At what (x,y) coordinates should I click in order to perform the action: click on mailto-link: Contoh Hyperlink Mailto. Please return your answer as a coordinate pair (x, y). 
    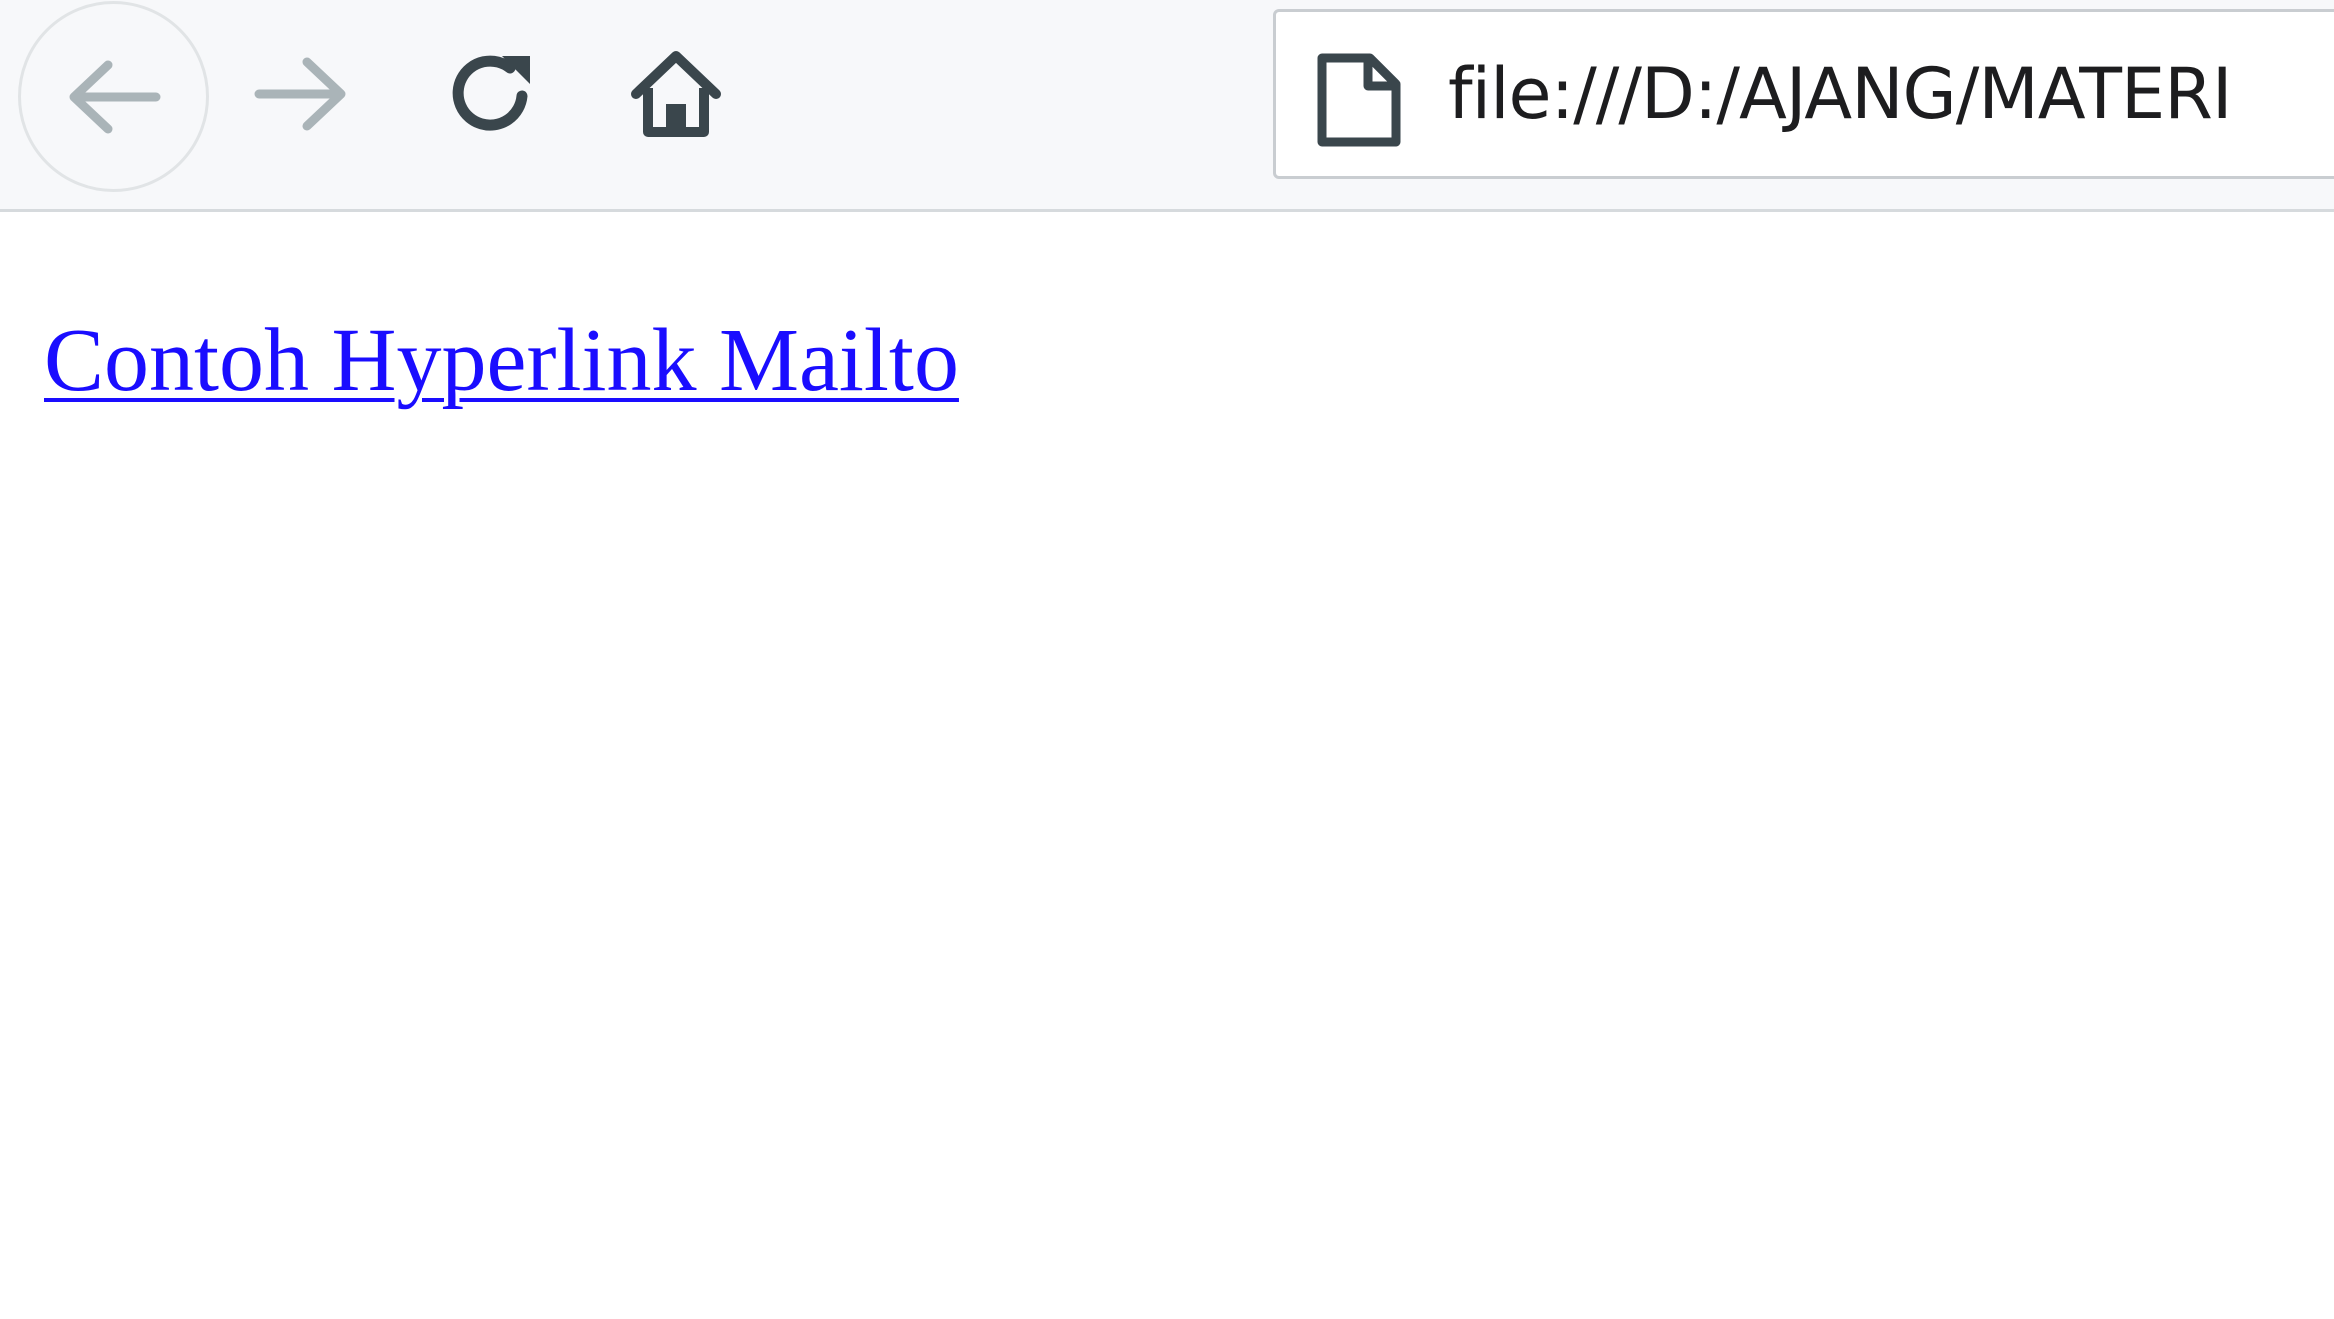
    Looking at the image, I should click on (501, 360).